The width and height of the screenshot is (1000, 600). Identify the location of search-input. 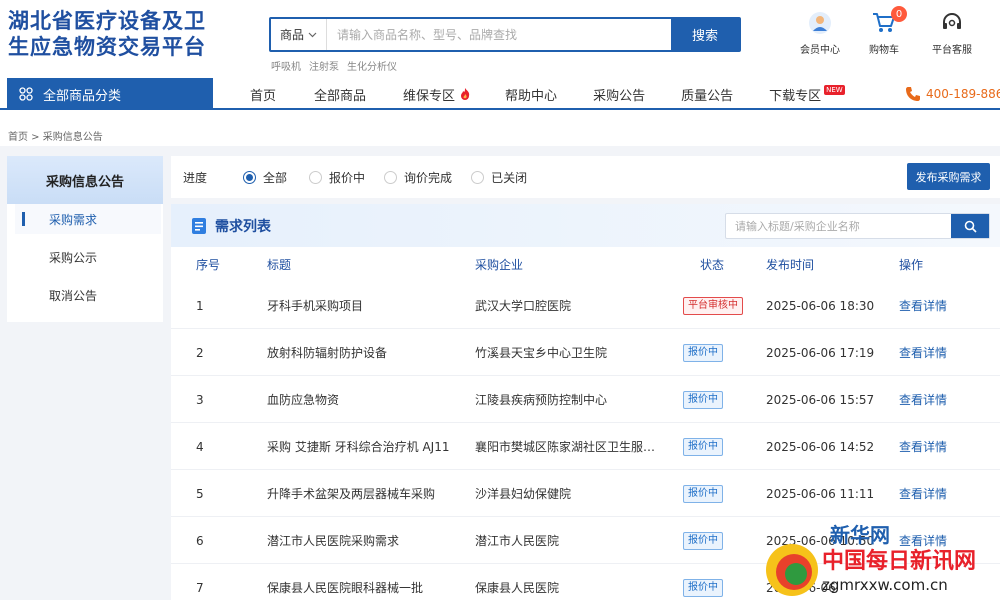
(499, 34).